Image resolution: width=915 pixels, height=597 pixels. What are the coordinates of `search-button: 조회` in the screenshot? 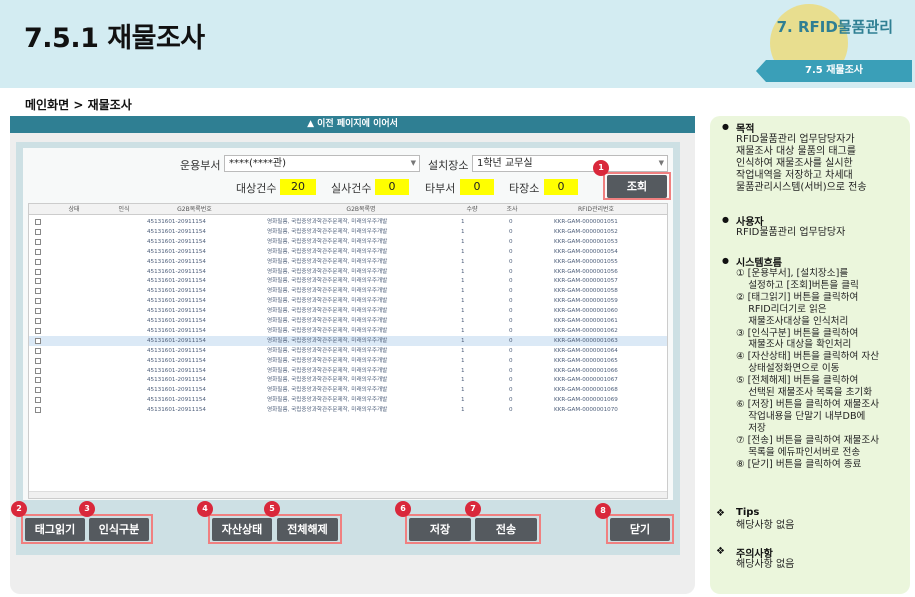 It's located at (637, 186).